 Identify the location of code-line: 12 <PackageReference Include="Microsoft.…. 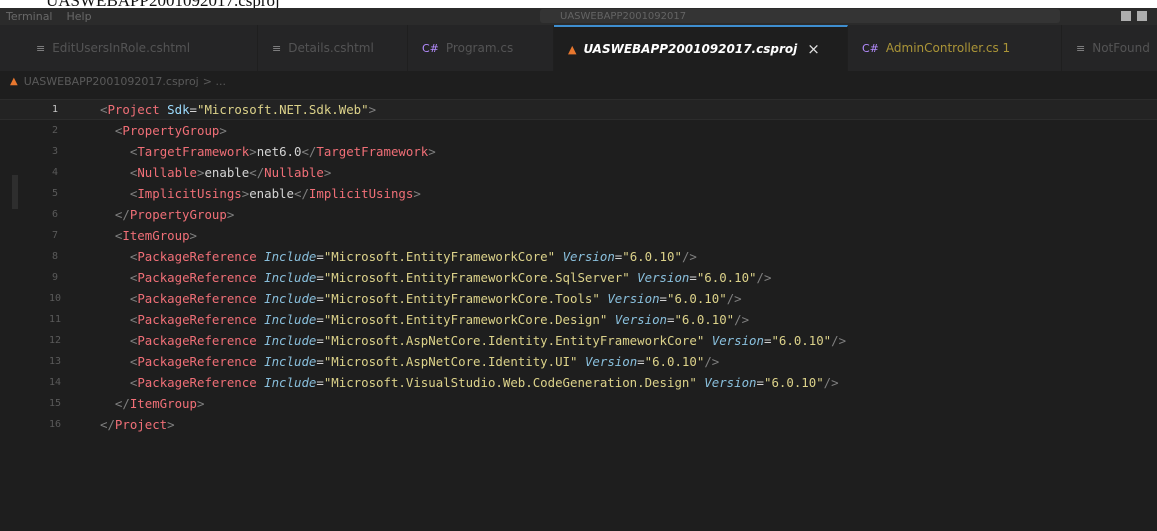
(578, 340).